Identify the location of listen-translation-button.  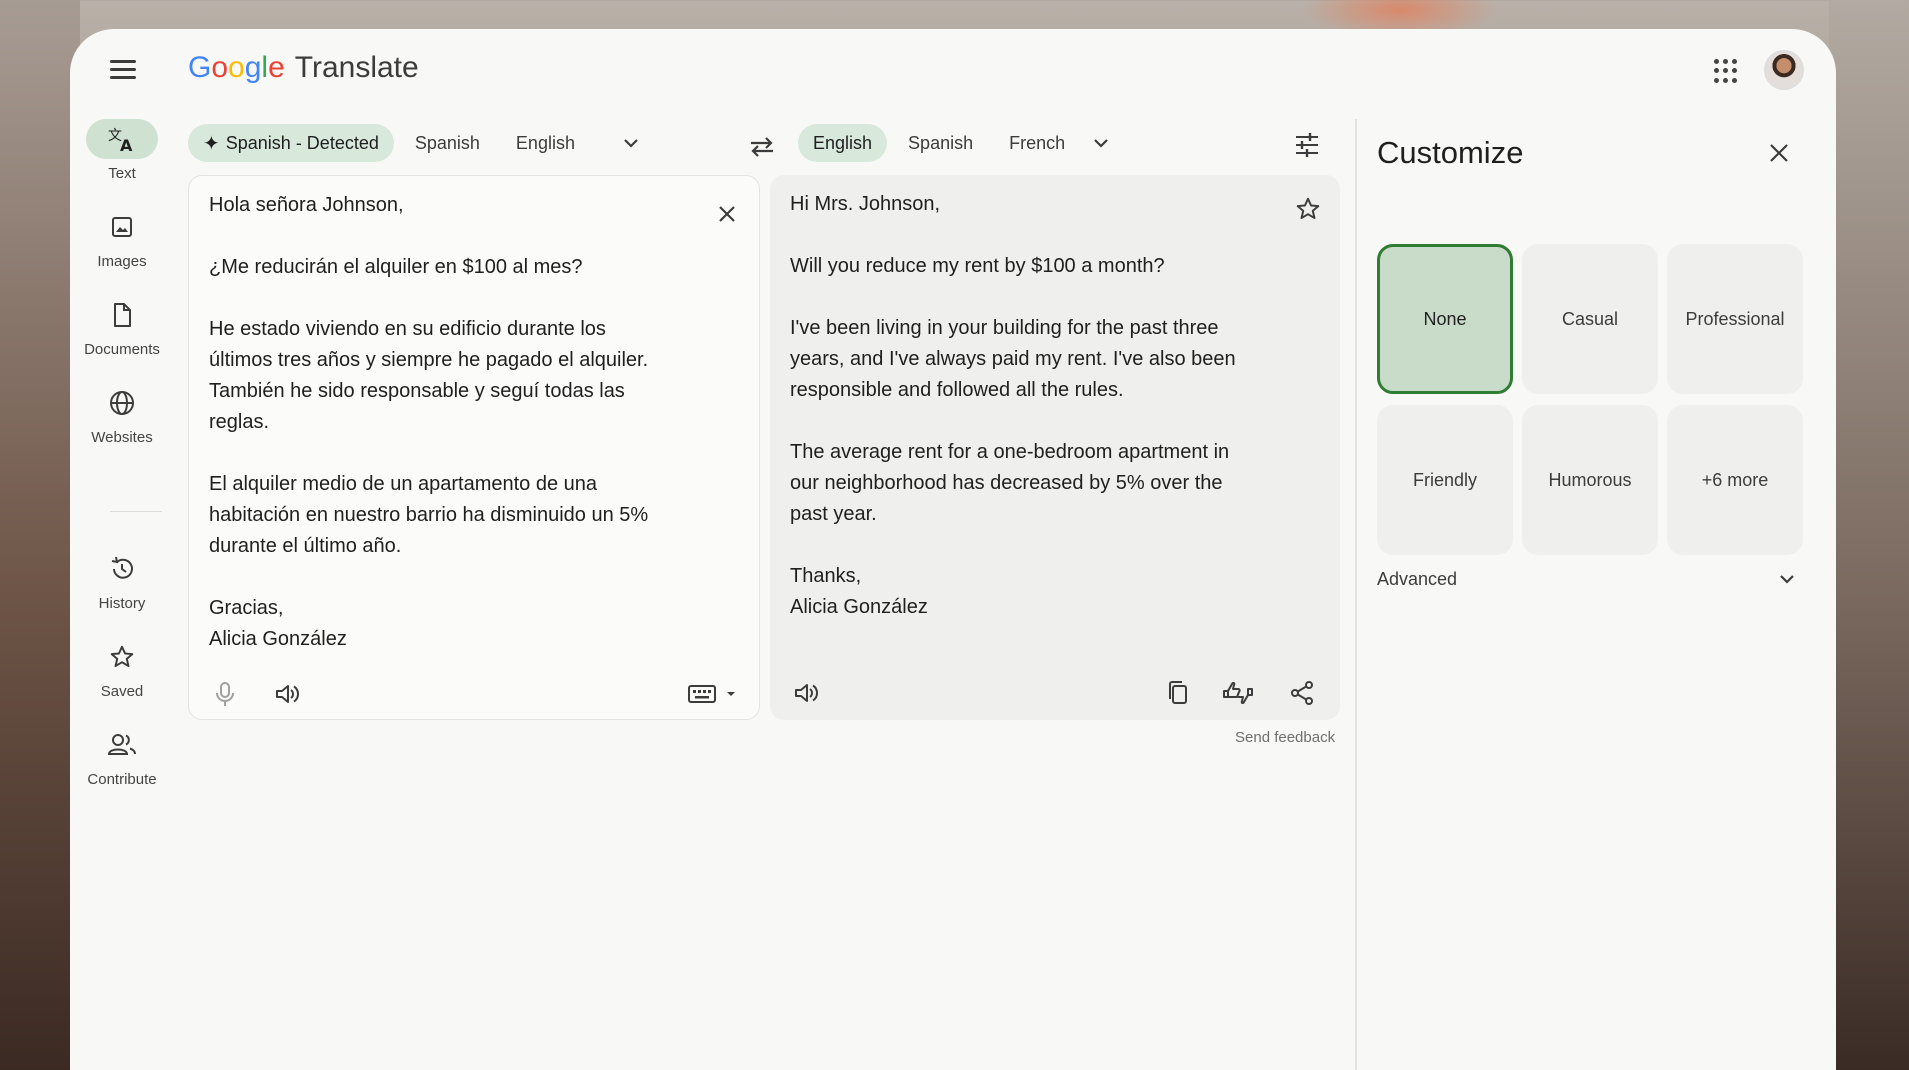
(806, 693).